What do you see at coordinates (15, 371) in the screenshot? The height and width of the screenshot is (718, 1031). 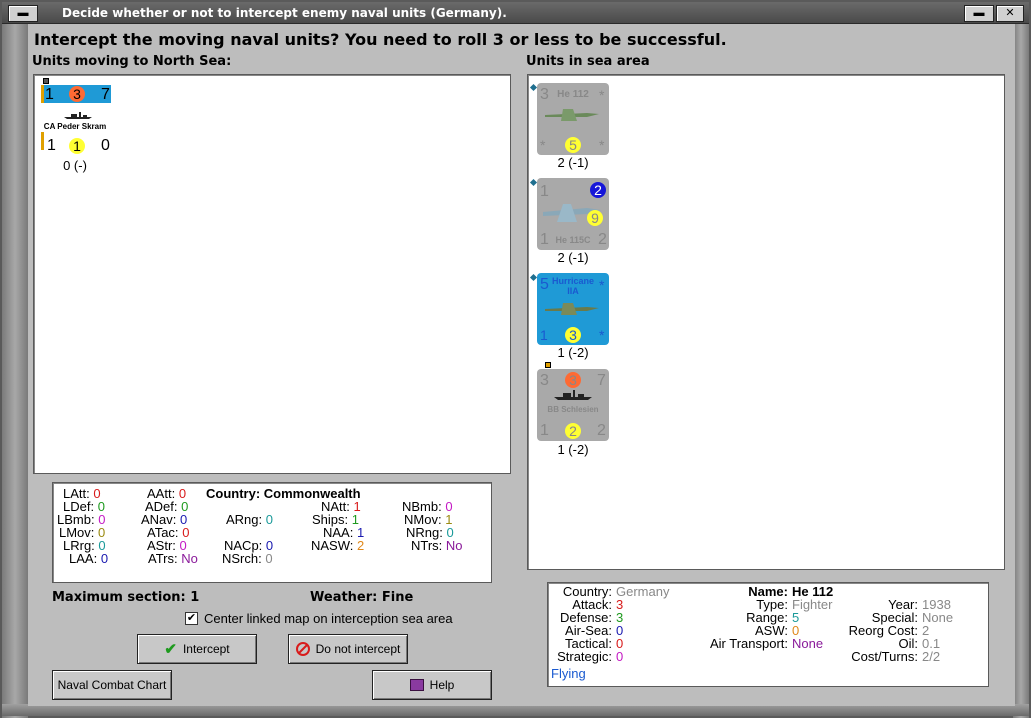 I see `window-frame-left` at bounding box center [15, 371].